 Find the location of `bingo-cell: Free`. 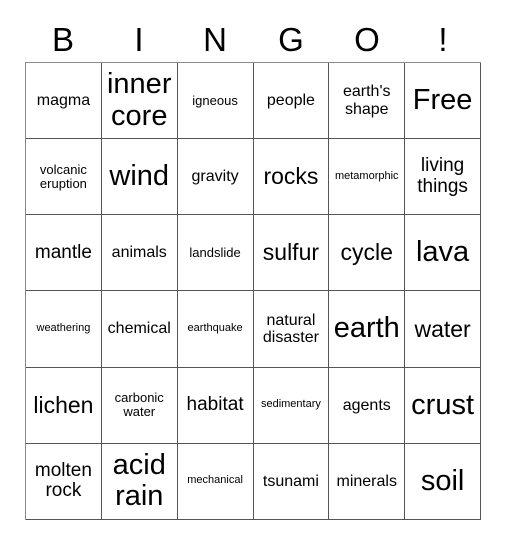

bingo-cell: Free is located at coordinates (443, 101).